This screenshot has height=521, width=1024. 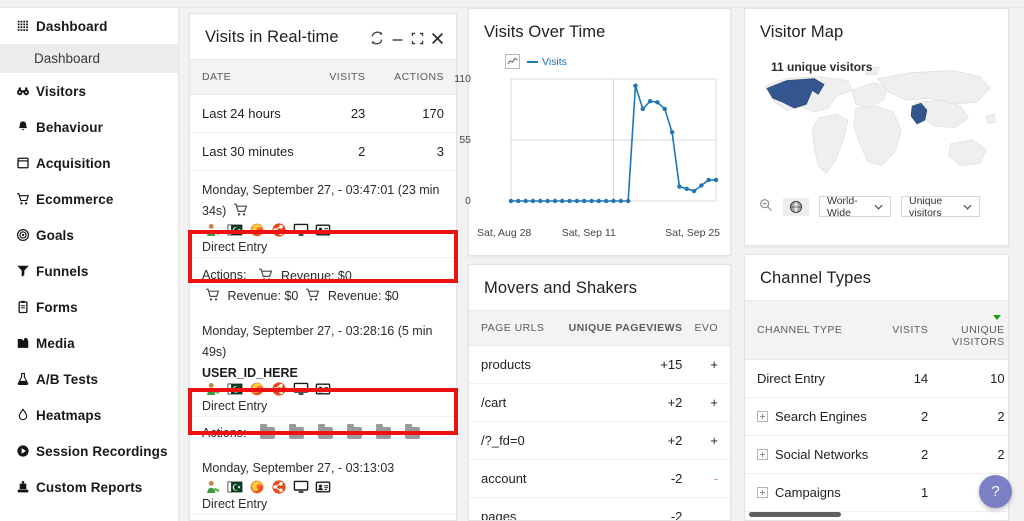 I want to click on sidebar-item-visitors: Visitors, so click(x=89, y=91).